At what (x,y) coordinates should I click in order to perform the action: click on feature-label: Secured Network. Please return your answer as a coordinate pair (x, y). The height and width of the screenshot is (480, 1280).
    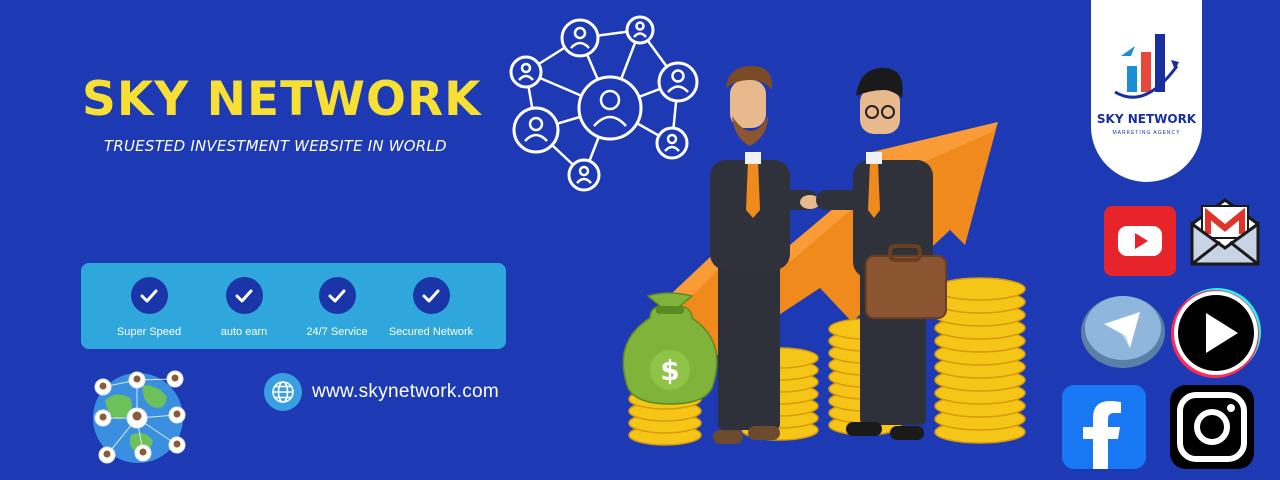
    Looking at the image, I should click on (431, 332).